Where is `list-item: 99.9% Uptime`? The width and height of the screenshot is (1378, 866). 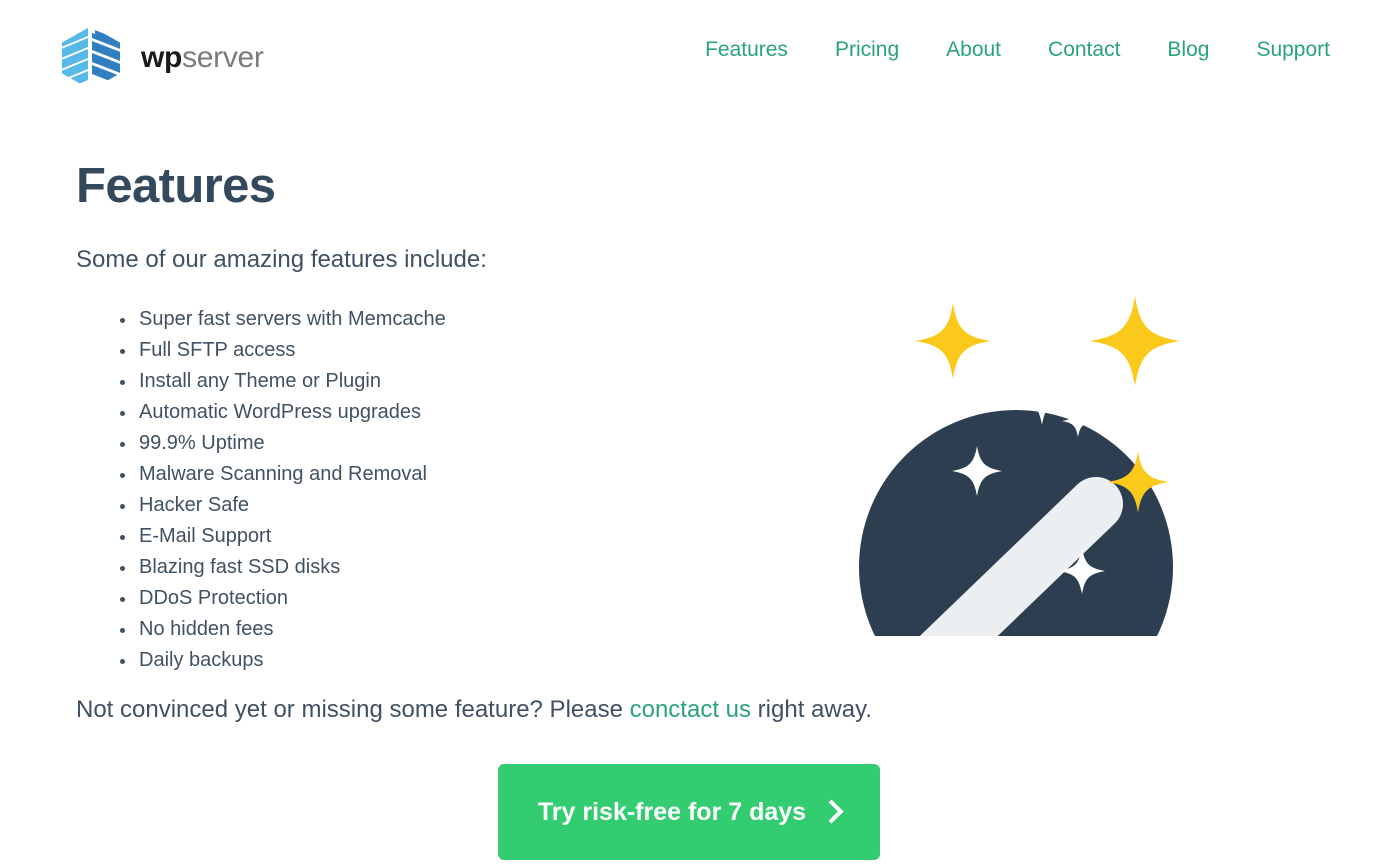
list-item: 99.9% Uptime is located at coordinates (426, 443).